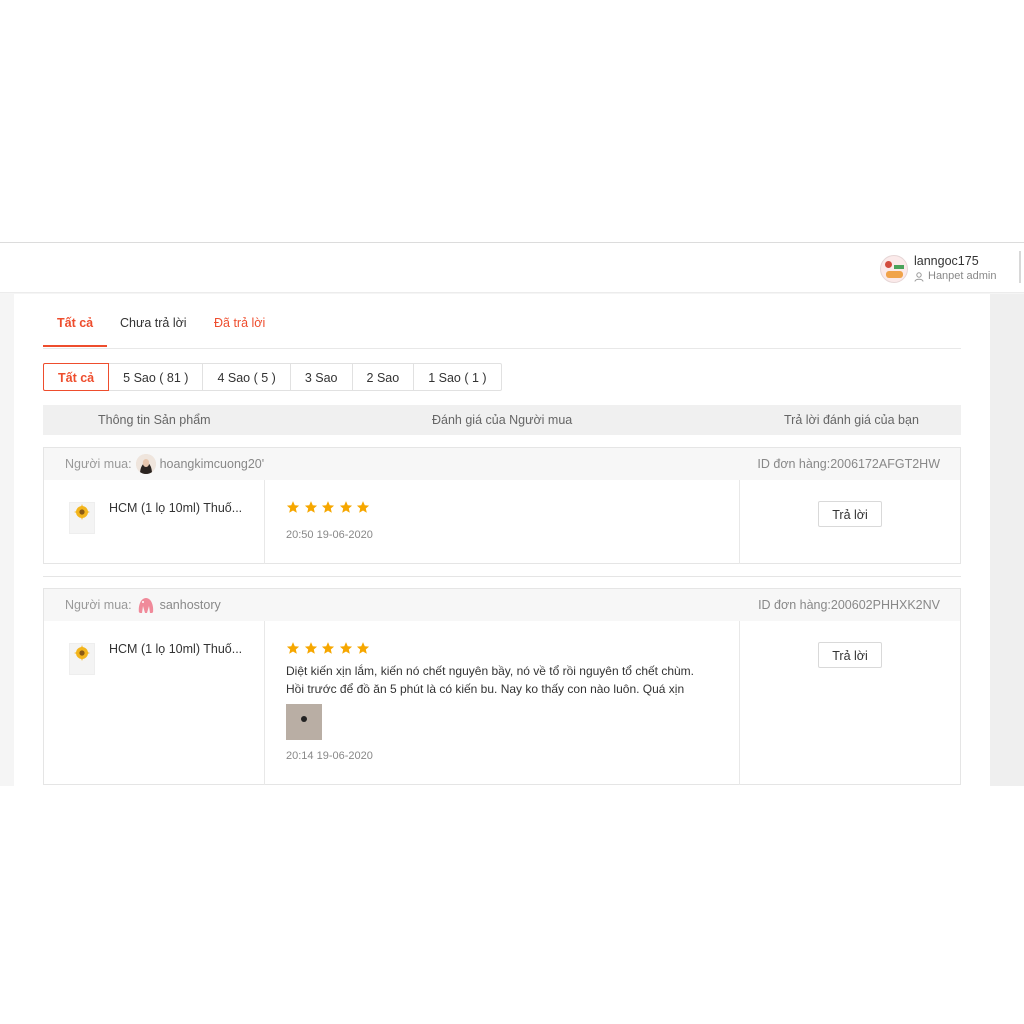 The width and height of the screenshot is (1024, 1024). Describe the element at coordinates (75, 323) in the screenshot. I see `tab-all: Tất cả` at that location.